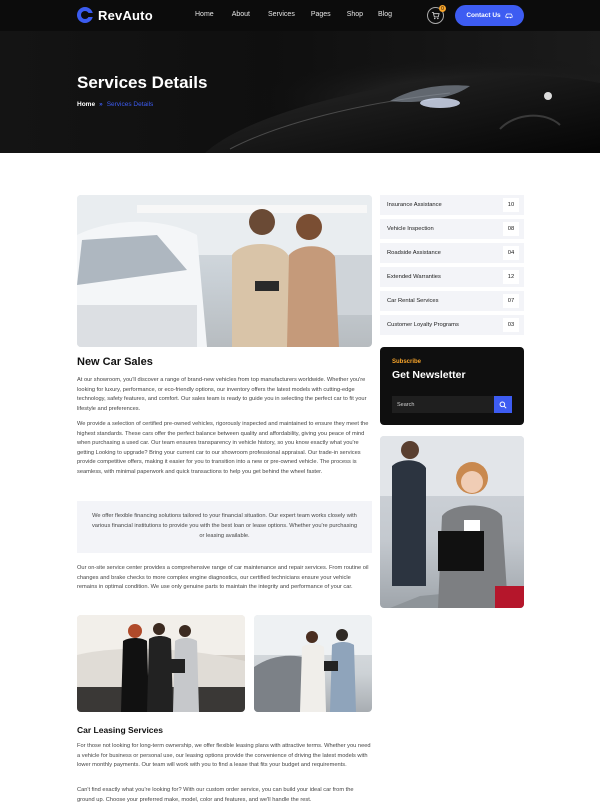 The image size is (600, 805). What do you see at coordinates (85, 15) in the screenshot?
I see `logo-icon` at bounding box center [85, 15].